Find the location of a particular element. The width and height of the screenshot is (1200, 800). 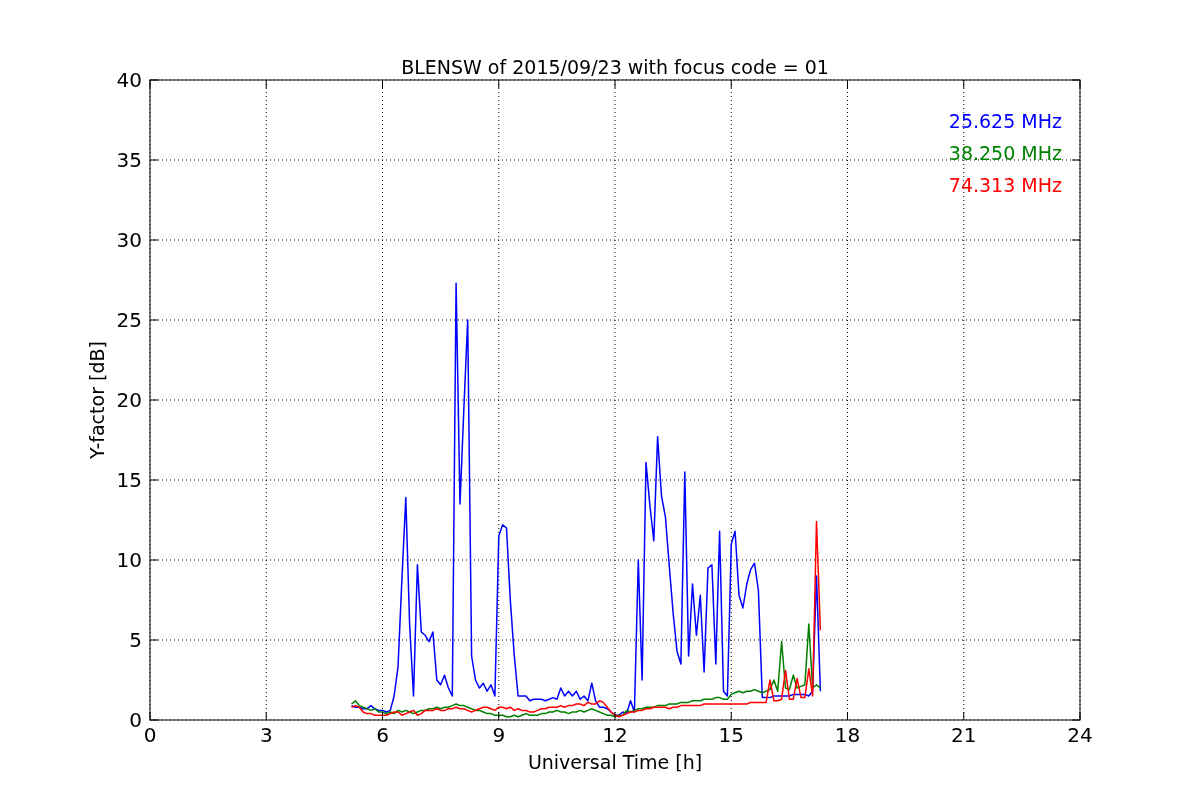

tick-label: 9 is located at coordinates (499, 735).